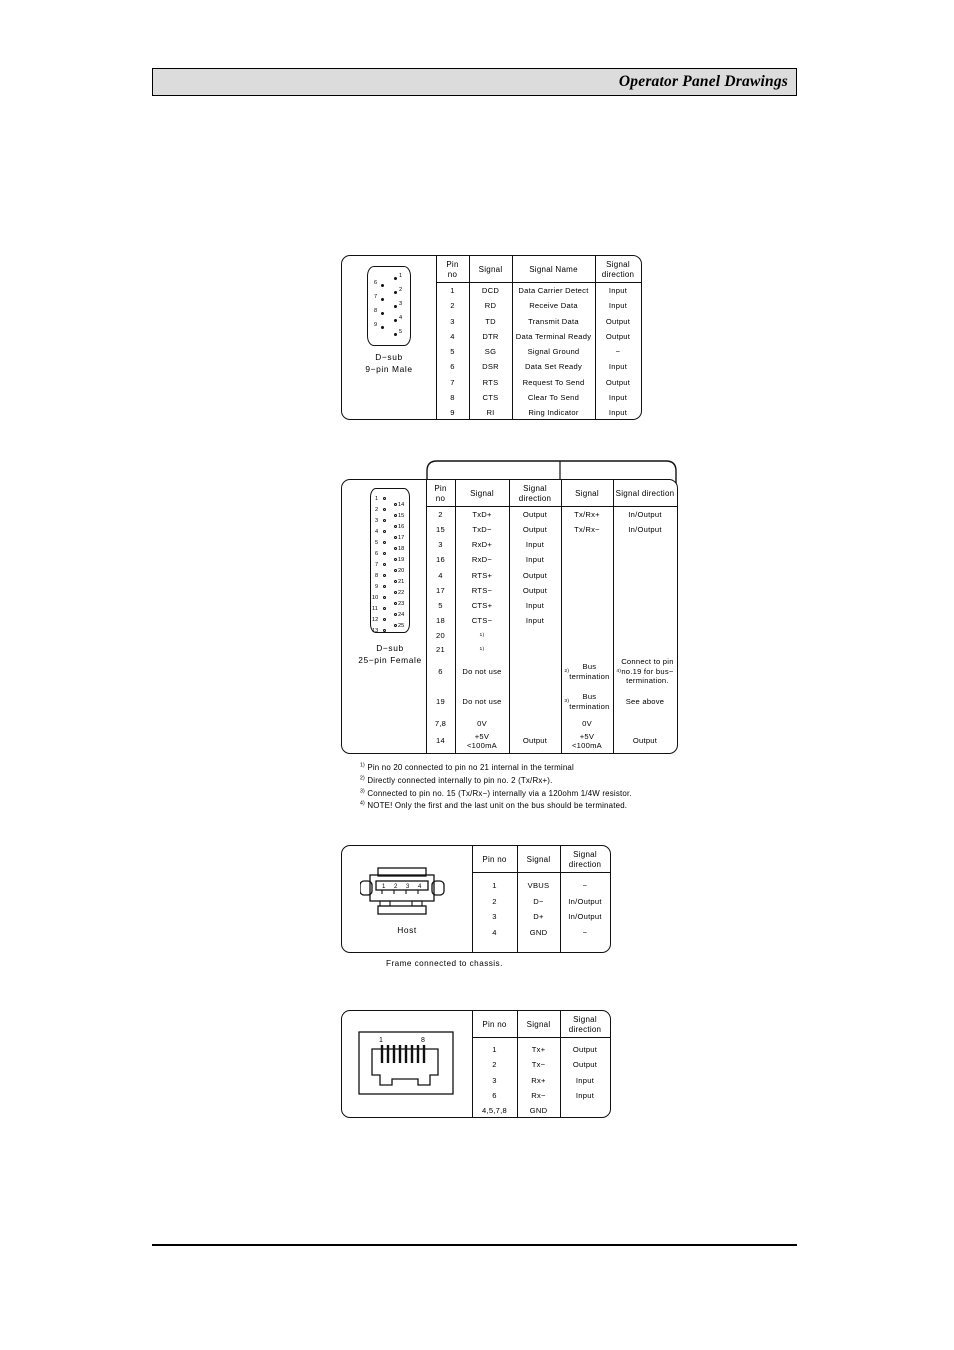 The width and height of the screenshot is (954, 1350). Describe the element at coordinates (587, 741) in the screenshot. I see `table-cell: +5V <100mA` at that location.